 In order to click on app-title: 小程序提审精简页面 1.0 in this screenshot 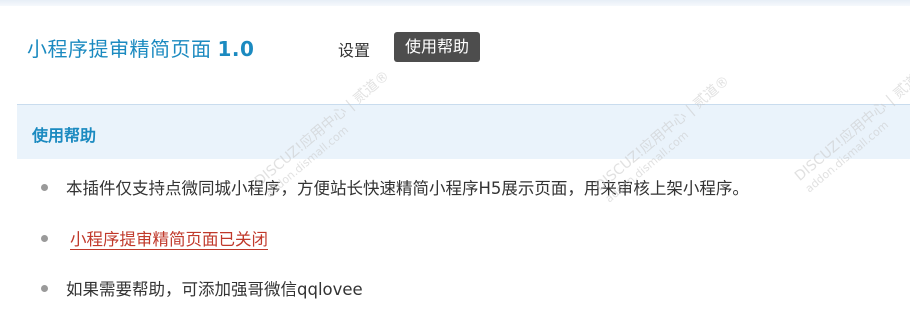, I will do `click(140, 47)`.